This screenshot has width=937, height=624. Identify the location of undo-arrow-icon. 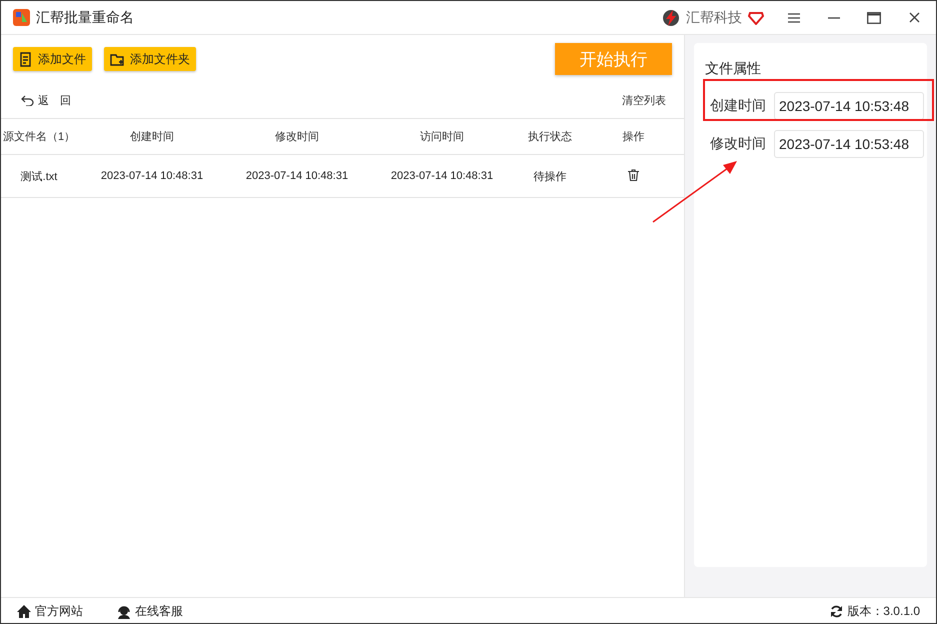
(27, 100).